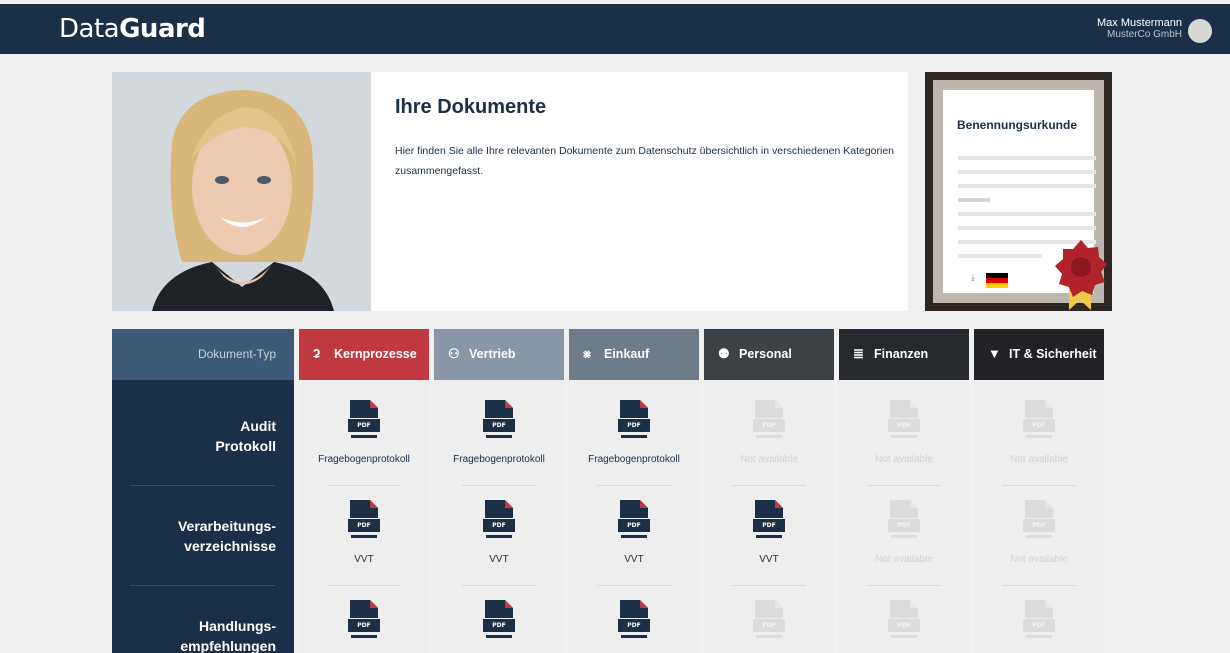 The width and height of the screenshot is (1230, 653). I want to click on certificate-title: Benennungsurkunde, so click(1017, 125).